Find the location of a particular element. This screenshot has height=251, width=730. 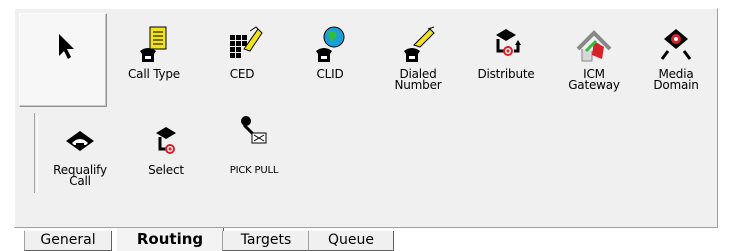

select-tool: Select is located at coordinates (166, 155).